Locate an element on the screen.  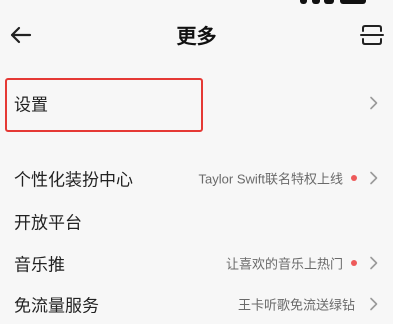
scan-icon is located at coordinates (372, 35).